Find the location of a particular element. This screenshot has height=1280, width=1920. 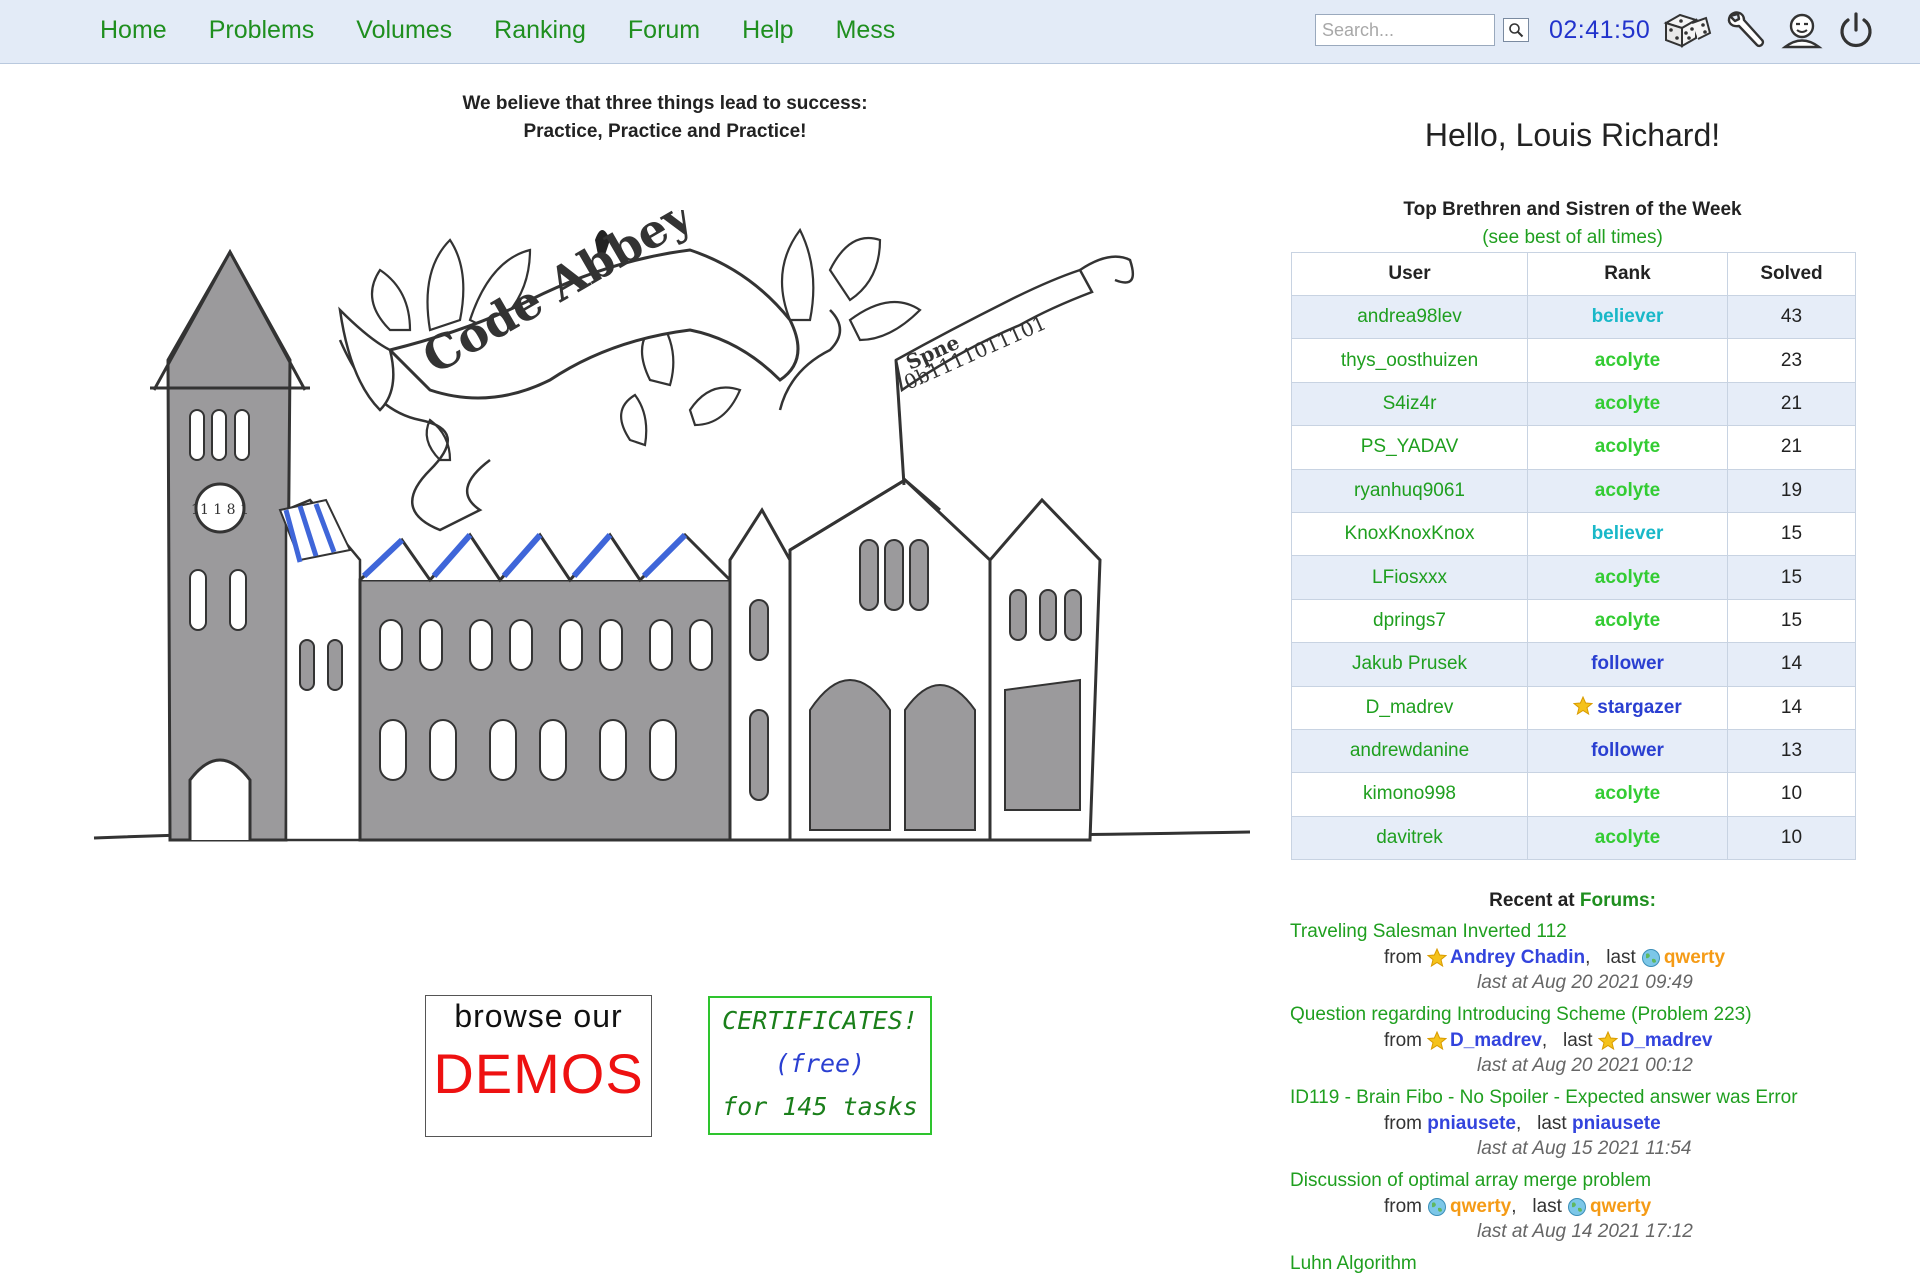

forum-user-link: Andrey Chadin is located at coordinates (1517, 957).